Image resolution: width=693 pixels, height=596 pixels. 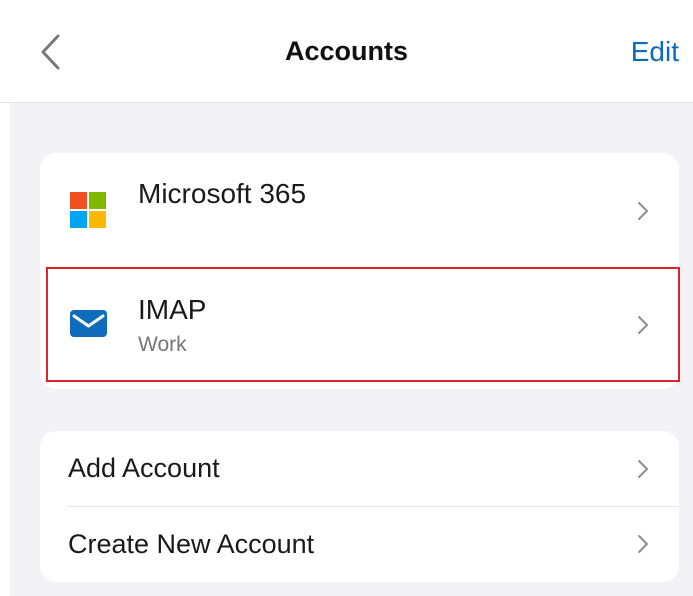 I want to click on edit-button: Edit, so click(x=655, y=52).